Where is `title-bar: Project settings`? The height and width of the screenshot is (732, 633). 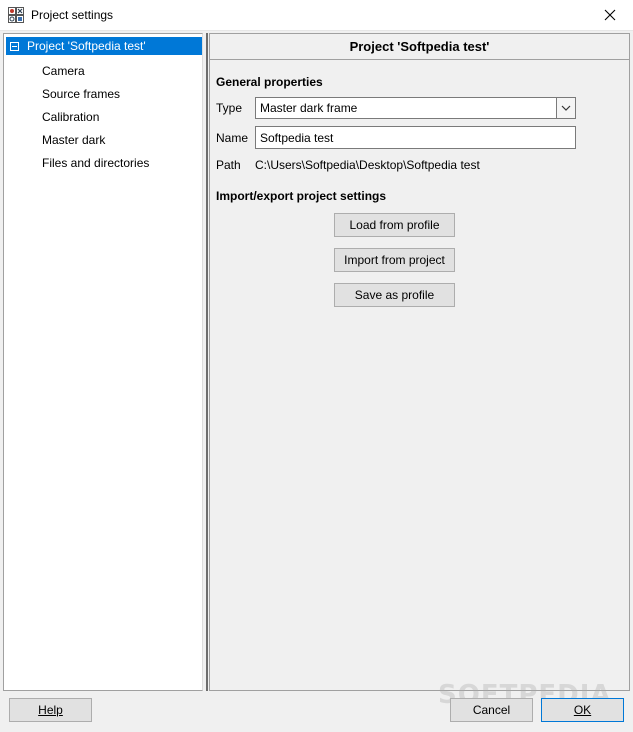
title-bar: Project settings is located at coordinates (316, 15).